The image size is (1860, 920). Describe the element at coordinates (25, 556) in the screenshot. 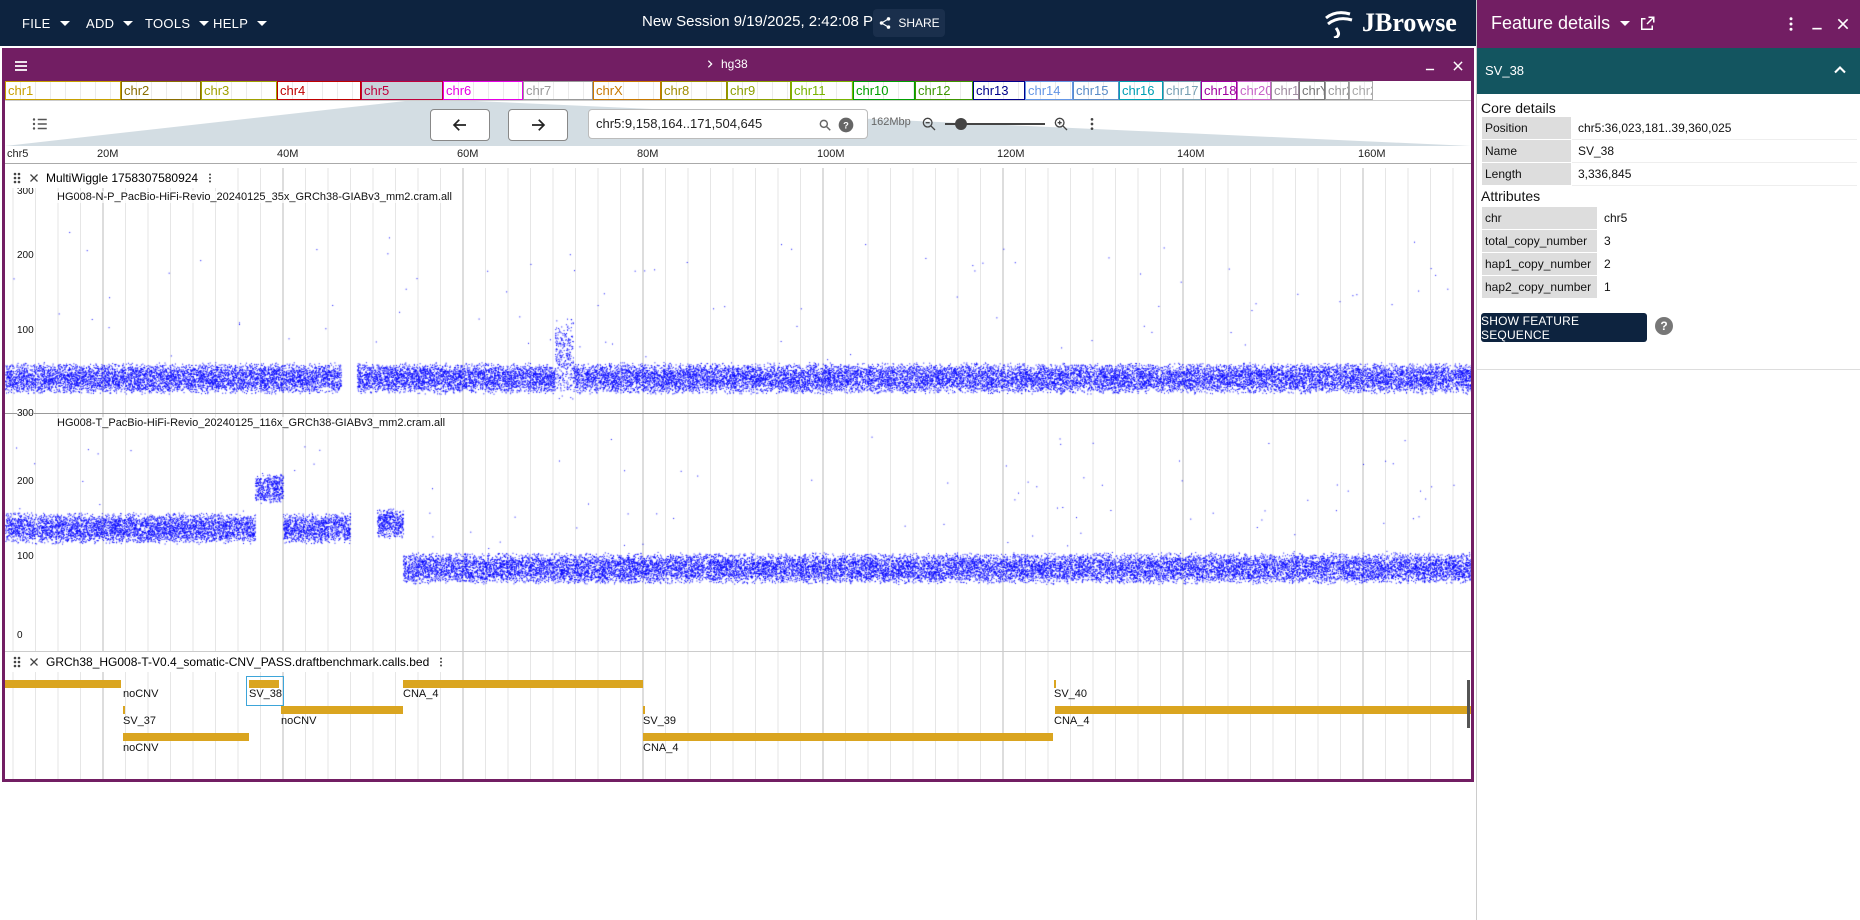

I see `y-tick: 100` at that location.